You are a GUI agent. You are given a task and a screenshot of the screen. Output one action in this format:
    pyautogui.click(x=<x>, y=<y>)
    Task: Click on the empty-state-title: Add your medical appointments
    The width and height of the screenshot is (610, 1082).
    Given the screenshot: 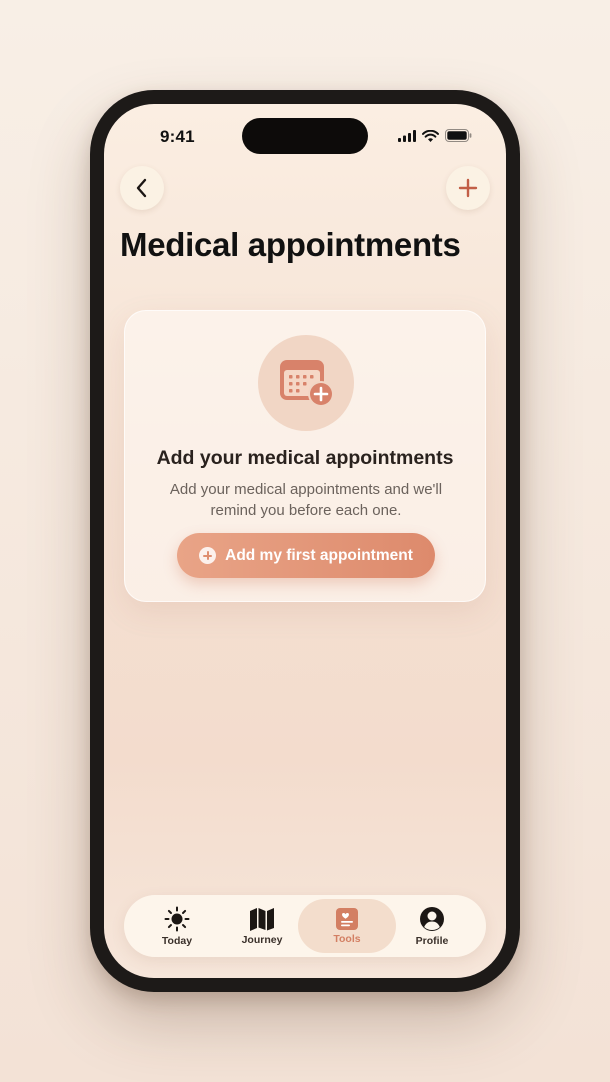 What is the action you would take?
    pyautogui.click(x=305, y=458)
    